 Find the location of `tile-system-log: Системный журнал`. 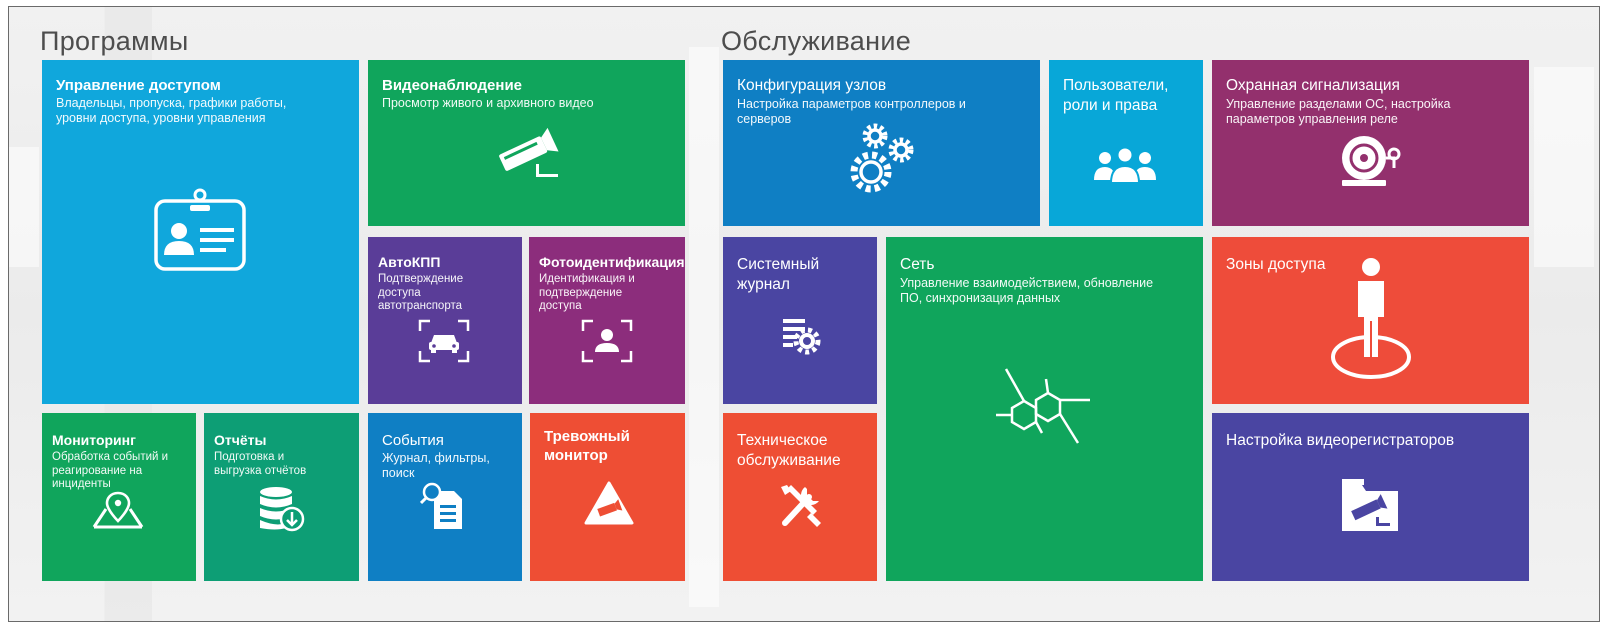

tile-system-log: Системный журнал is located at coordinates (800, 320).